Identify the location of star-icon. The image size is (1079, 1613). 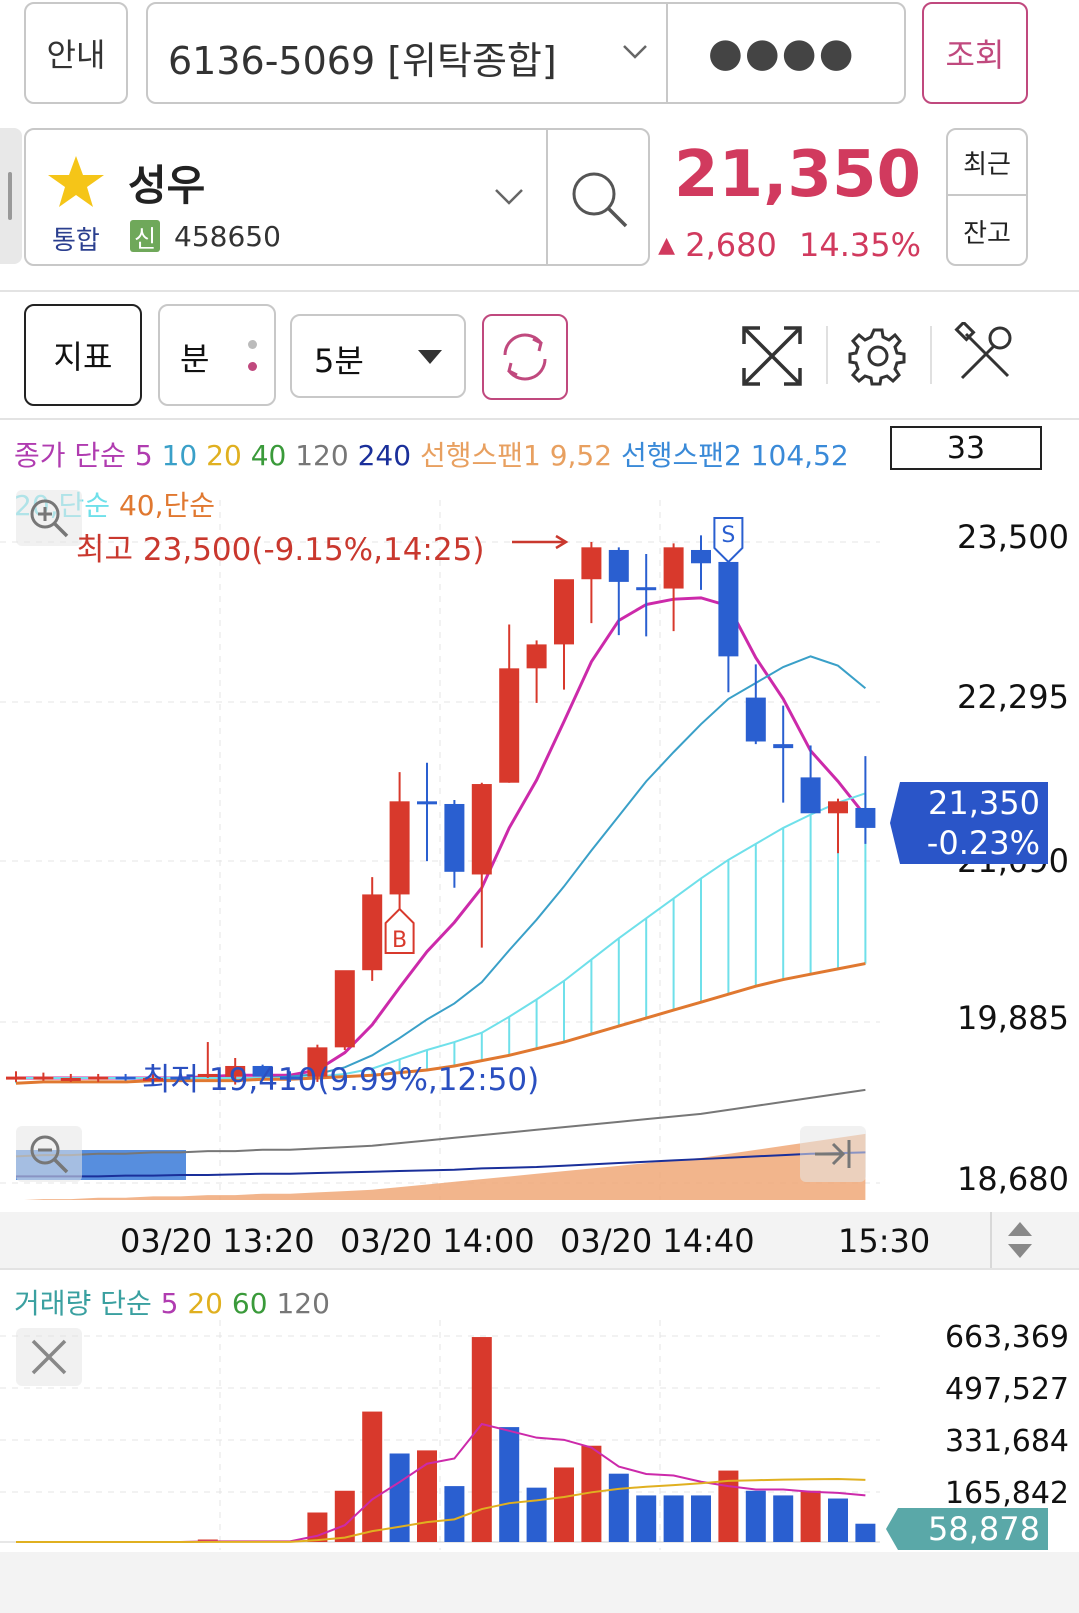
(76, 182).